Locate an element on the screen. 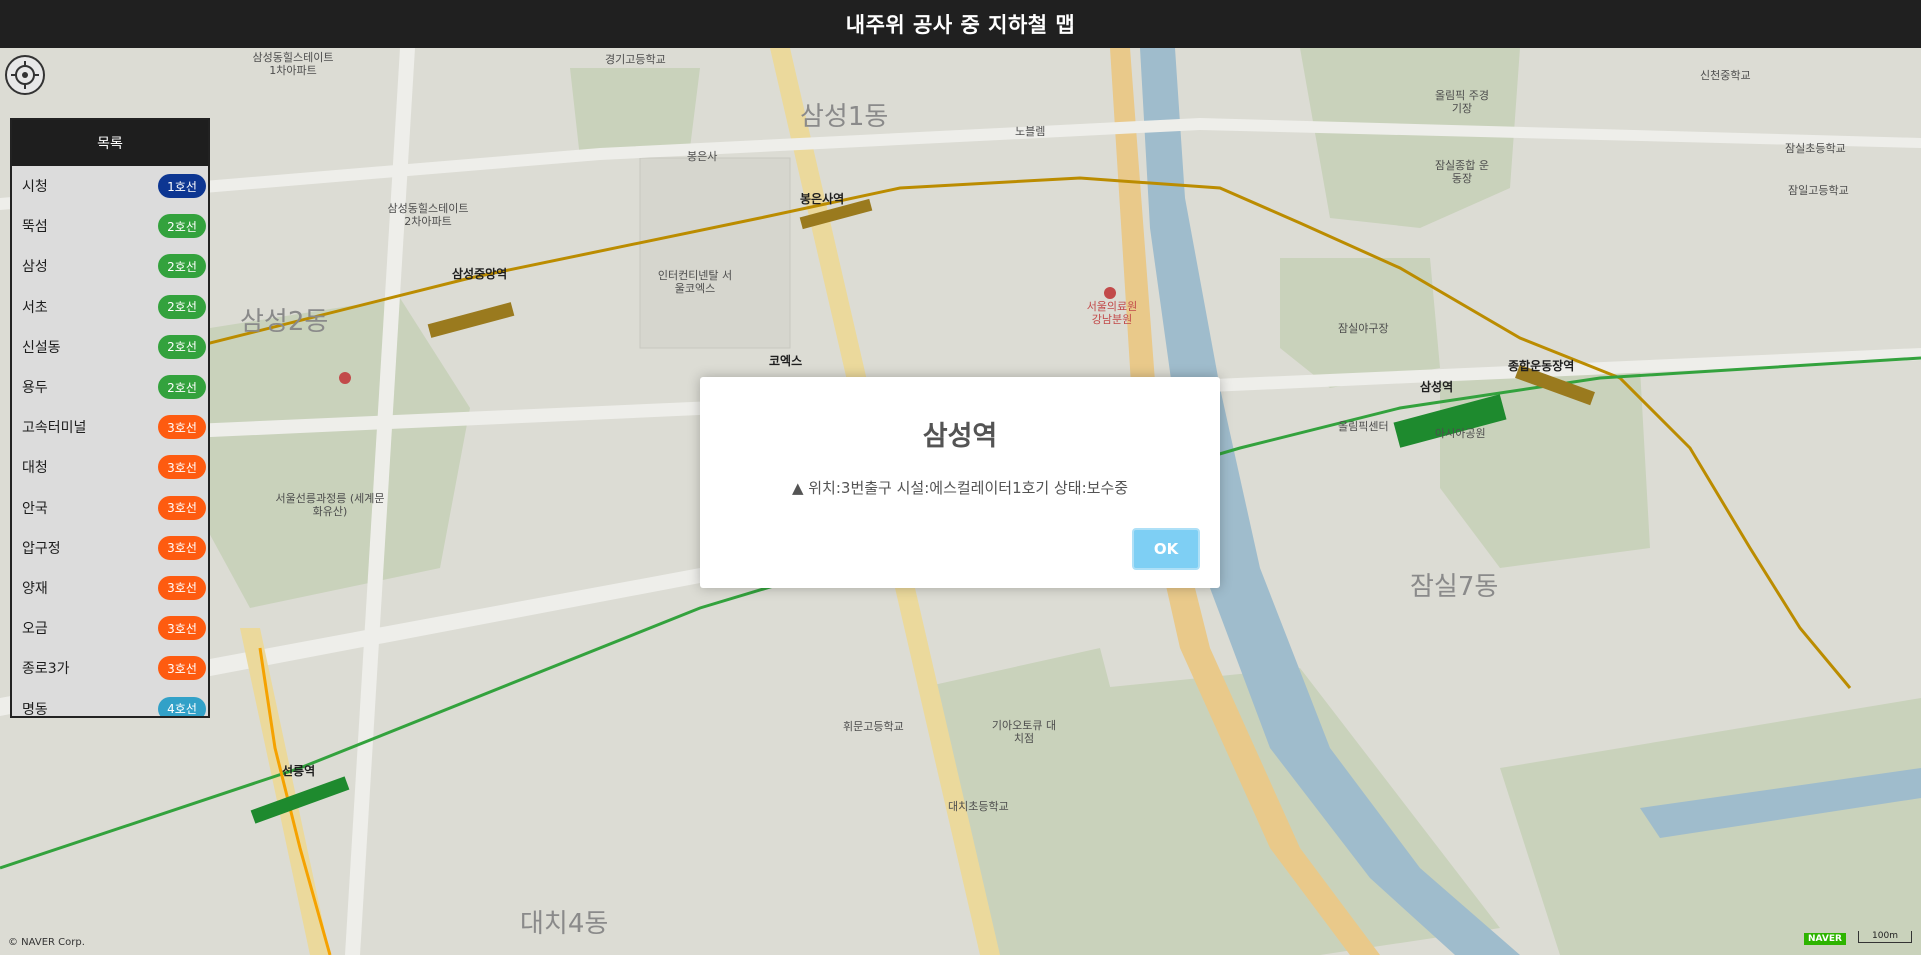 Image resolution: width=1921 pixels, height=955 pixels. crosshair-icon is located at coordinates (25, 75).